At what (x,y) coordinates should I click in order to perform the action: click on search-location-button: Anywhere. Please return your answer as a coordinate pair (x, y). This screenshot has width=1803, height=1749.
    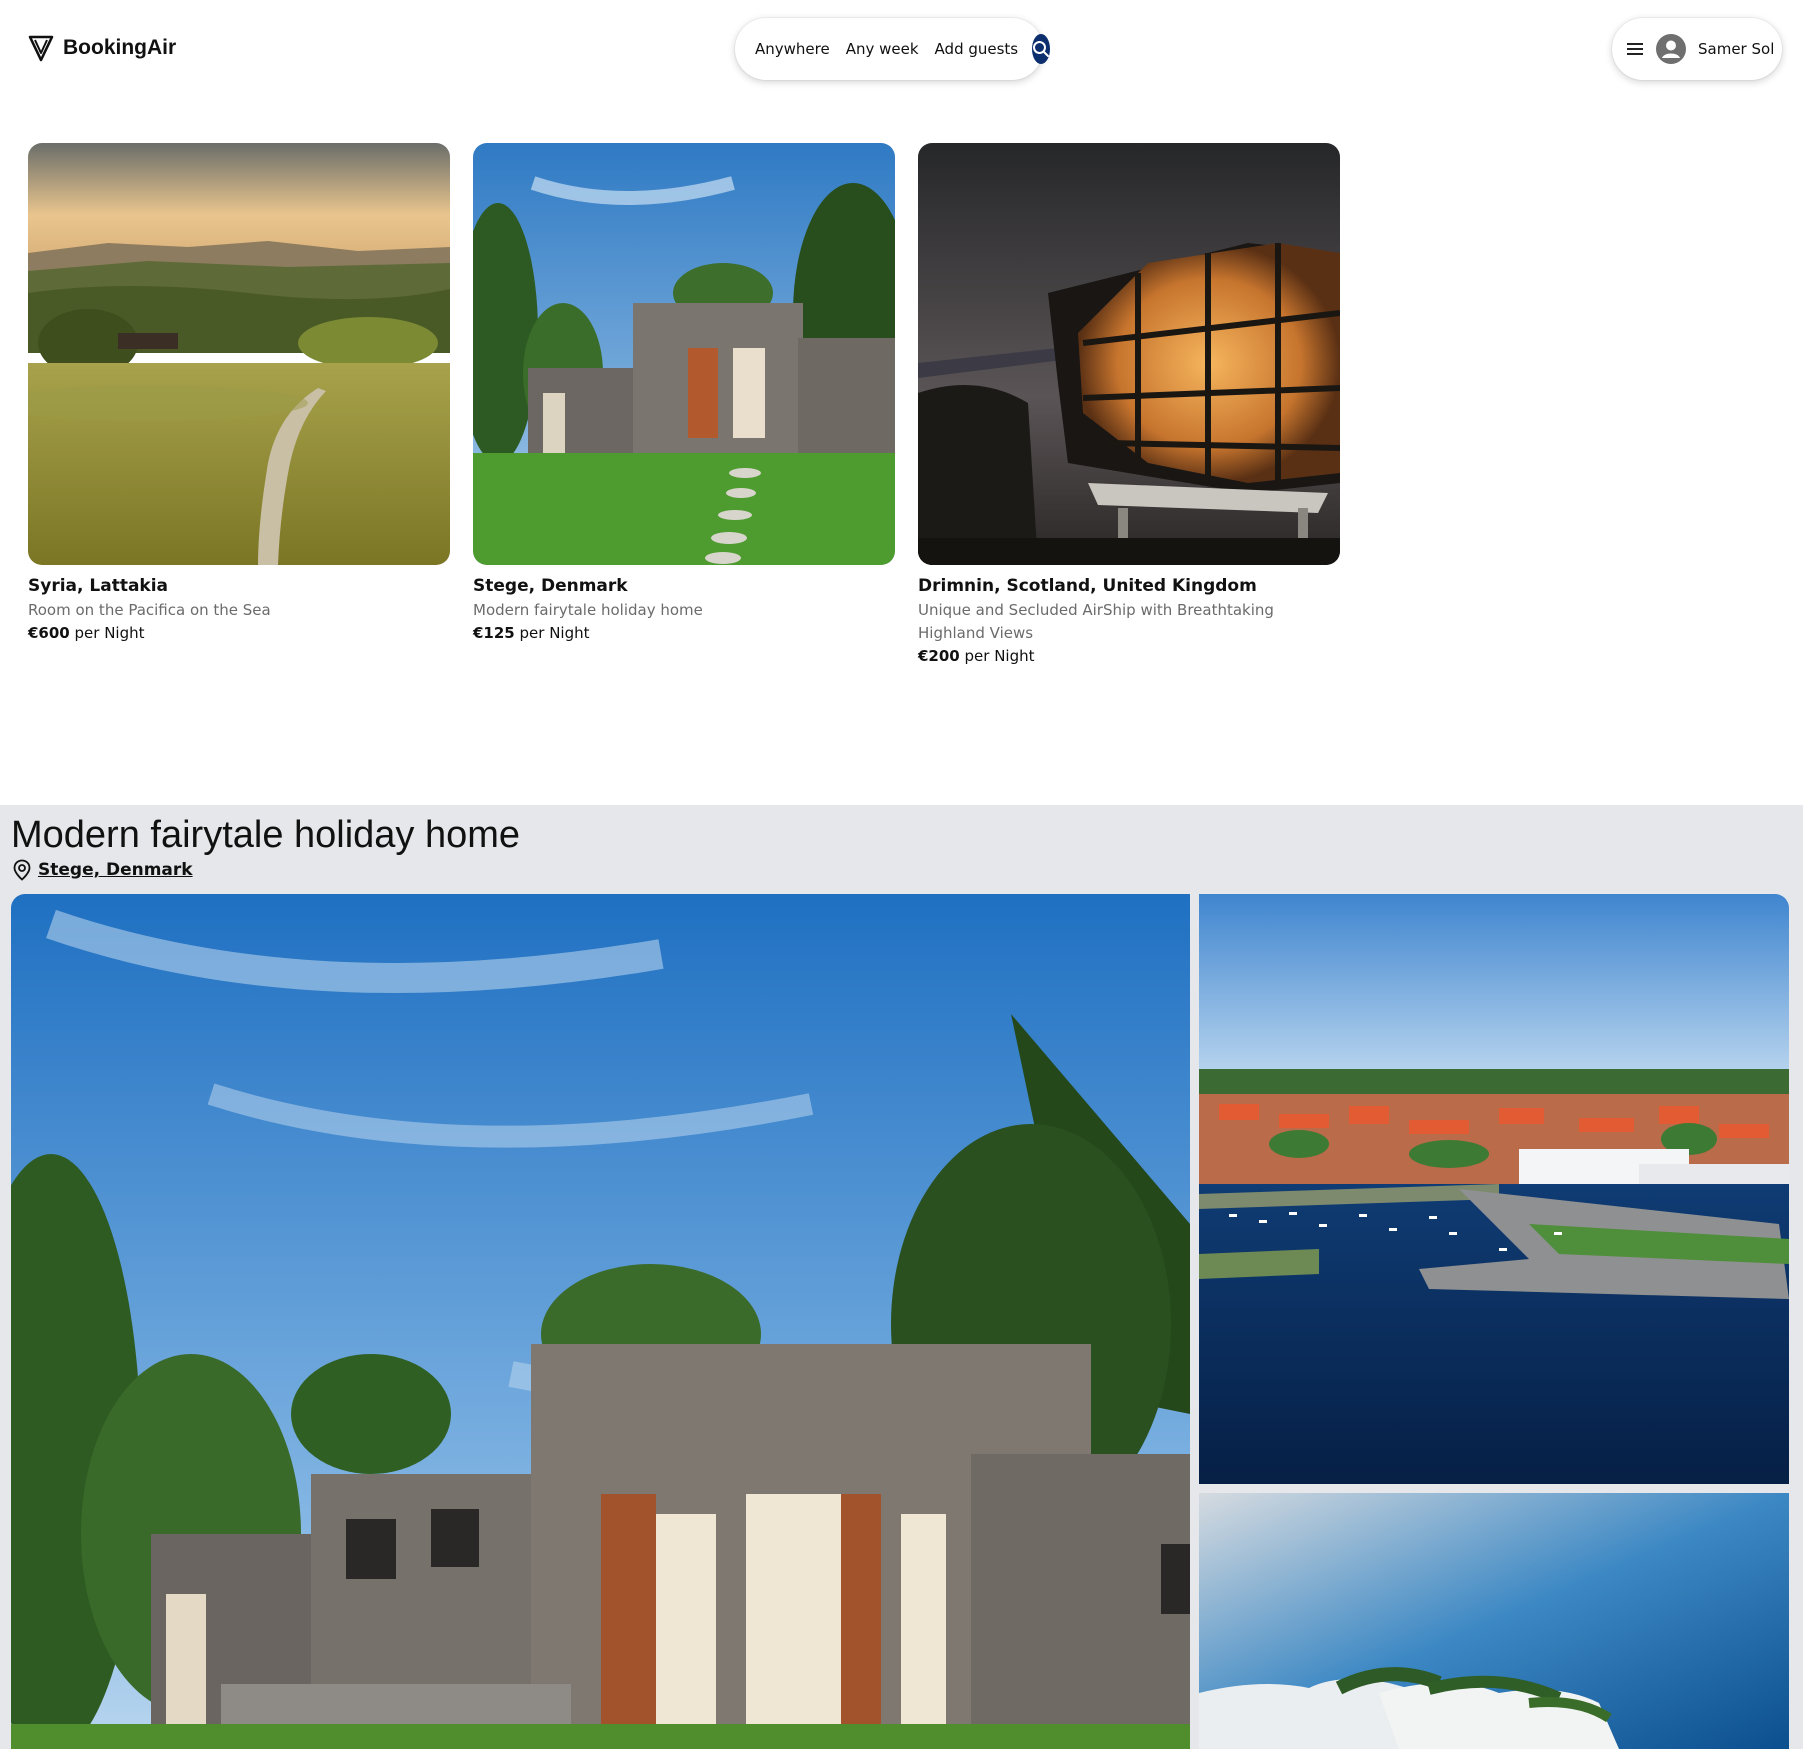
    Looking at the image, I should click on (792, 49).